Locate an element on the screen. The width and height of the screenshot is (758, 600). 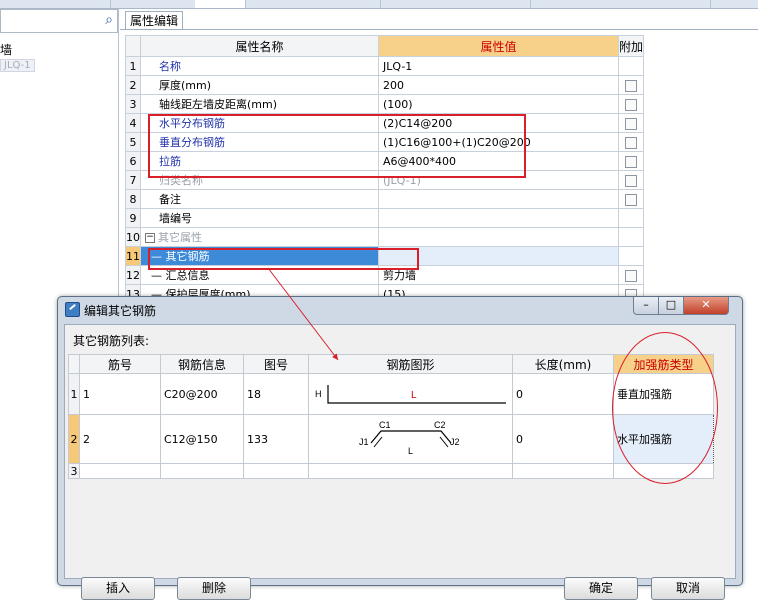
shape-bent-bar: C1 C2 J1 J2 L is located at coordinates (409, 438).